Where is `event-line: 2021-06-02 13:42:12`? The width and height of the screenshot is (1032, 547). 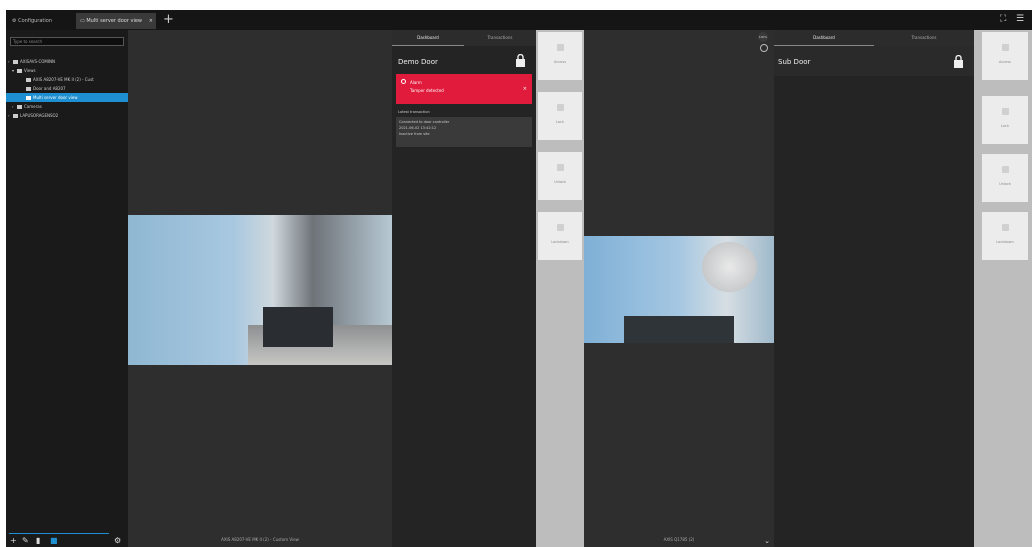
event-line: 2021-06-02 13:42:12 is located at coordinates (418, 128).